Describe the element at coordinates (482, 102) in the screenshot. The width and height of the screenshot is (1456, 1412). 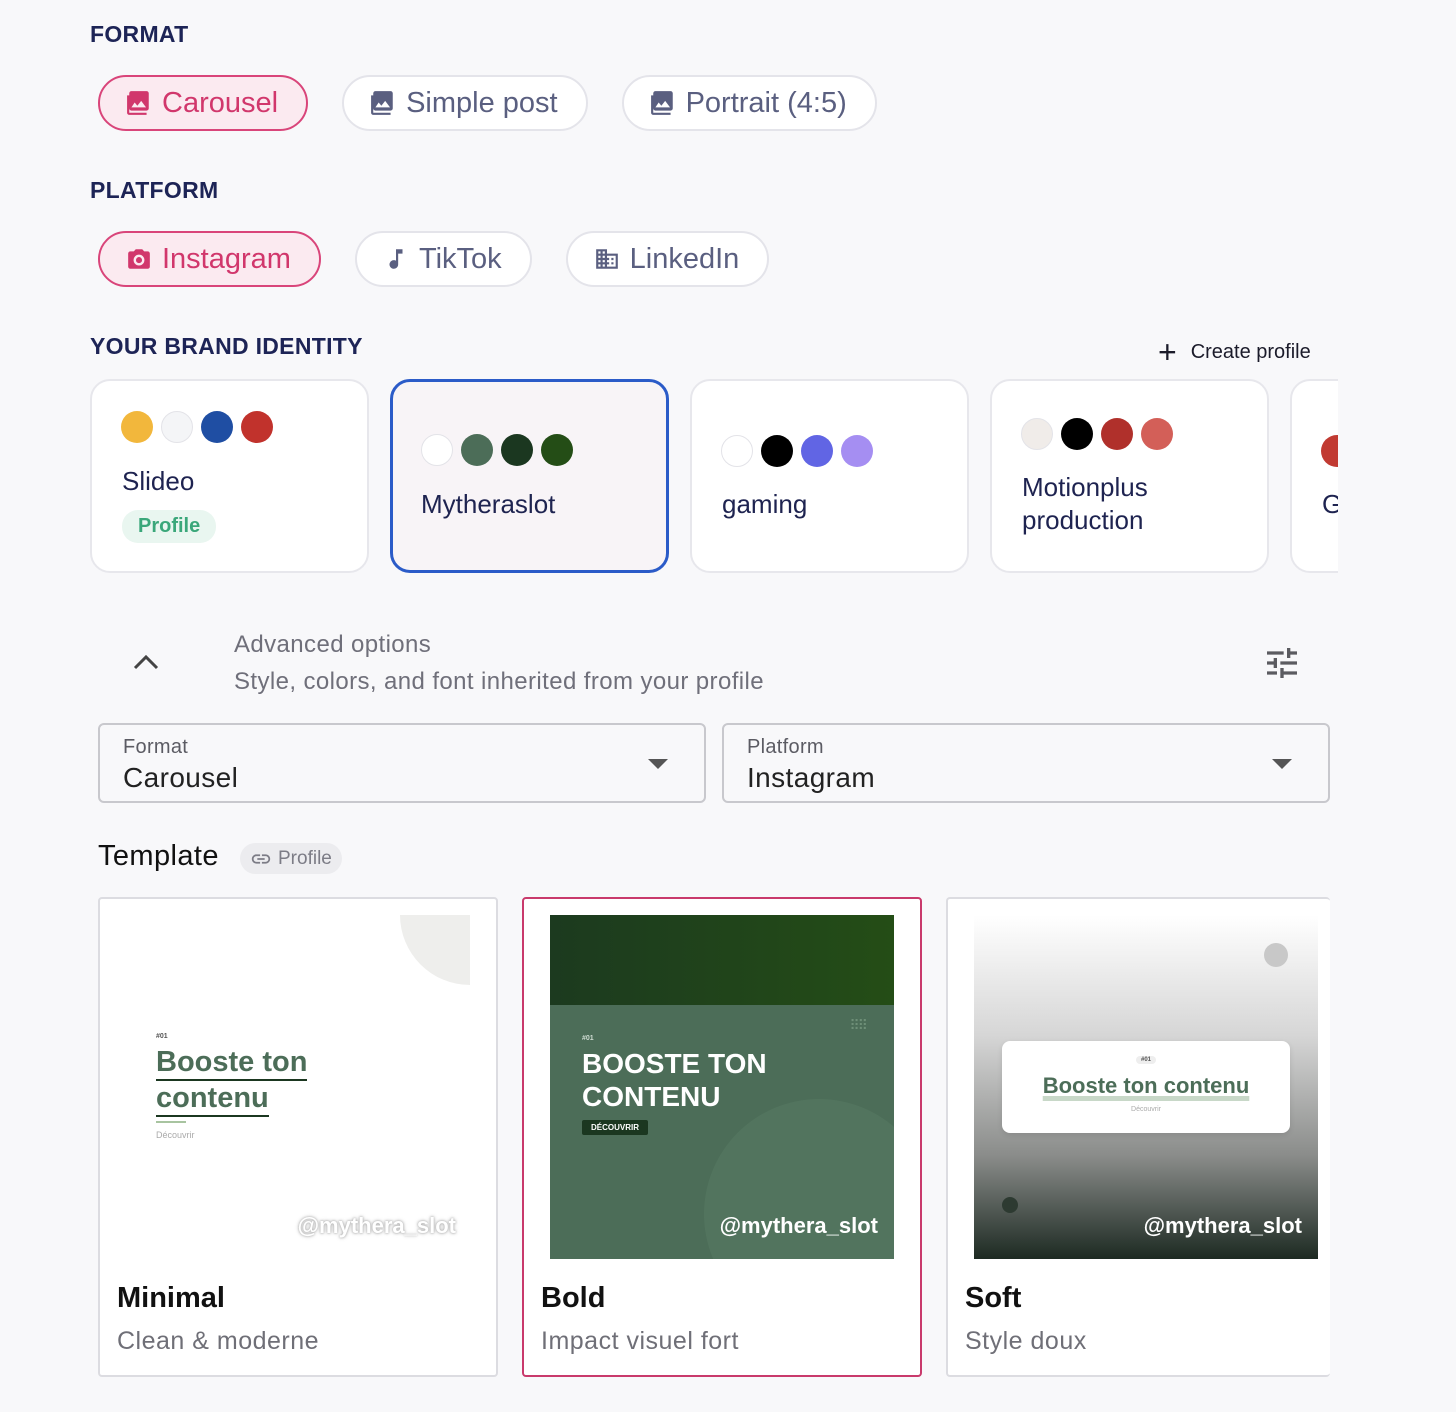
I see `format-chip-label: Simple post` at that location.